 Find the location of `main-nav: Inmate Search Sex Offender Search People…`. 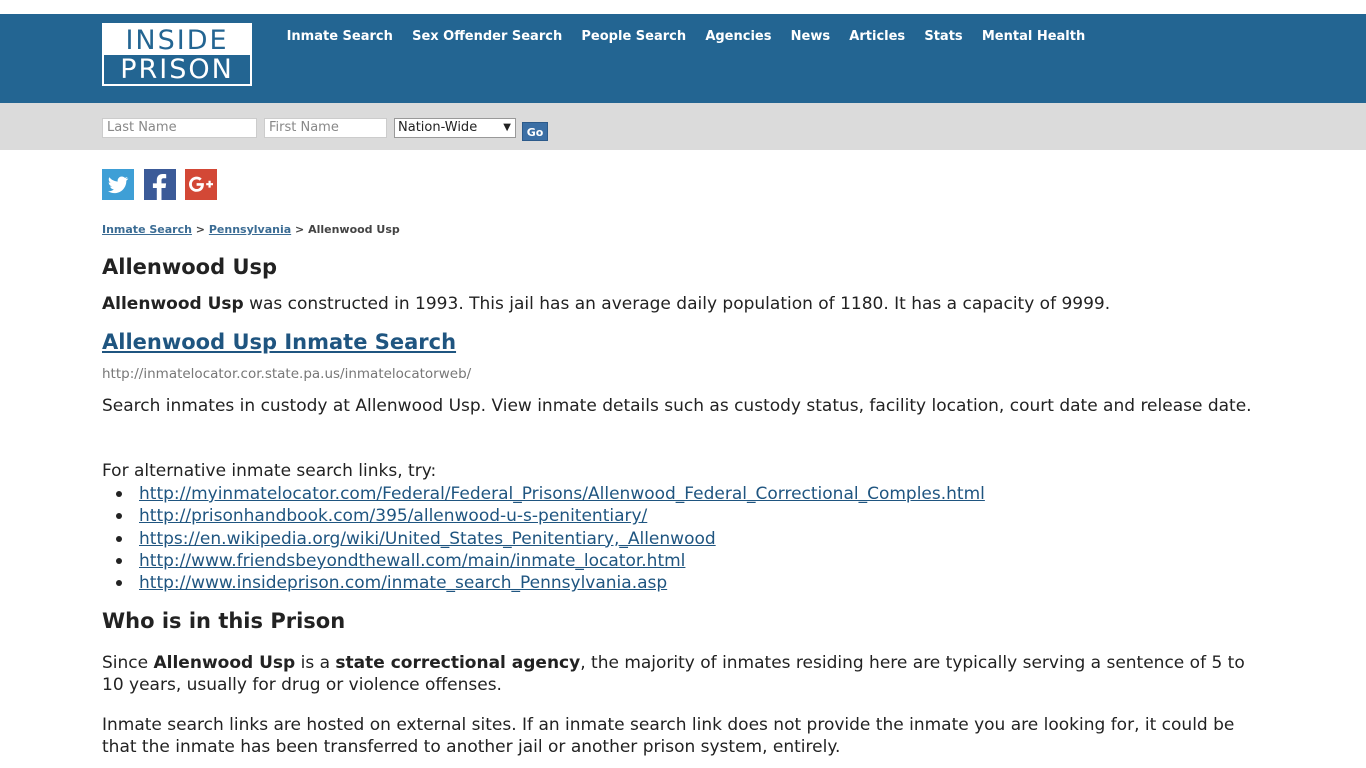

main-nav: Inmate Search Sex Offender Search People… is located at coordinates (686, 37).